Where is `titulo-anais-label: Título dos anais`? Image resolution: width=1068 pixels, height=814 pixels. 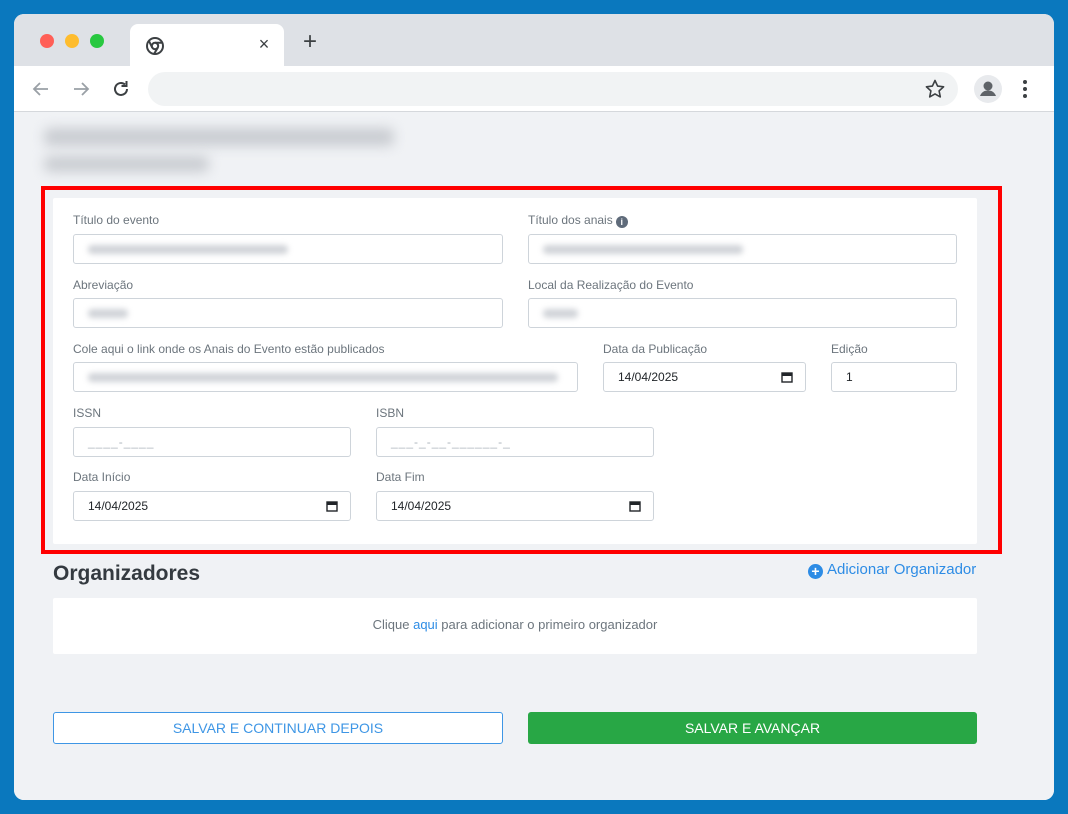 titulo-anais-label: Título dos anais is located at coordinates (570, 220).